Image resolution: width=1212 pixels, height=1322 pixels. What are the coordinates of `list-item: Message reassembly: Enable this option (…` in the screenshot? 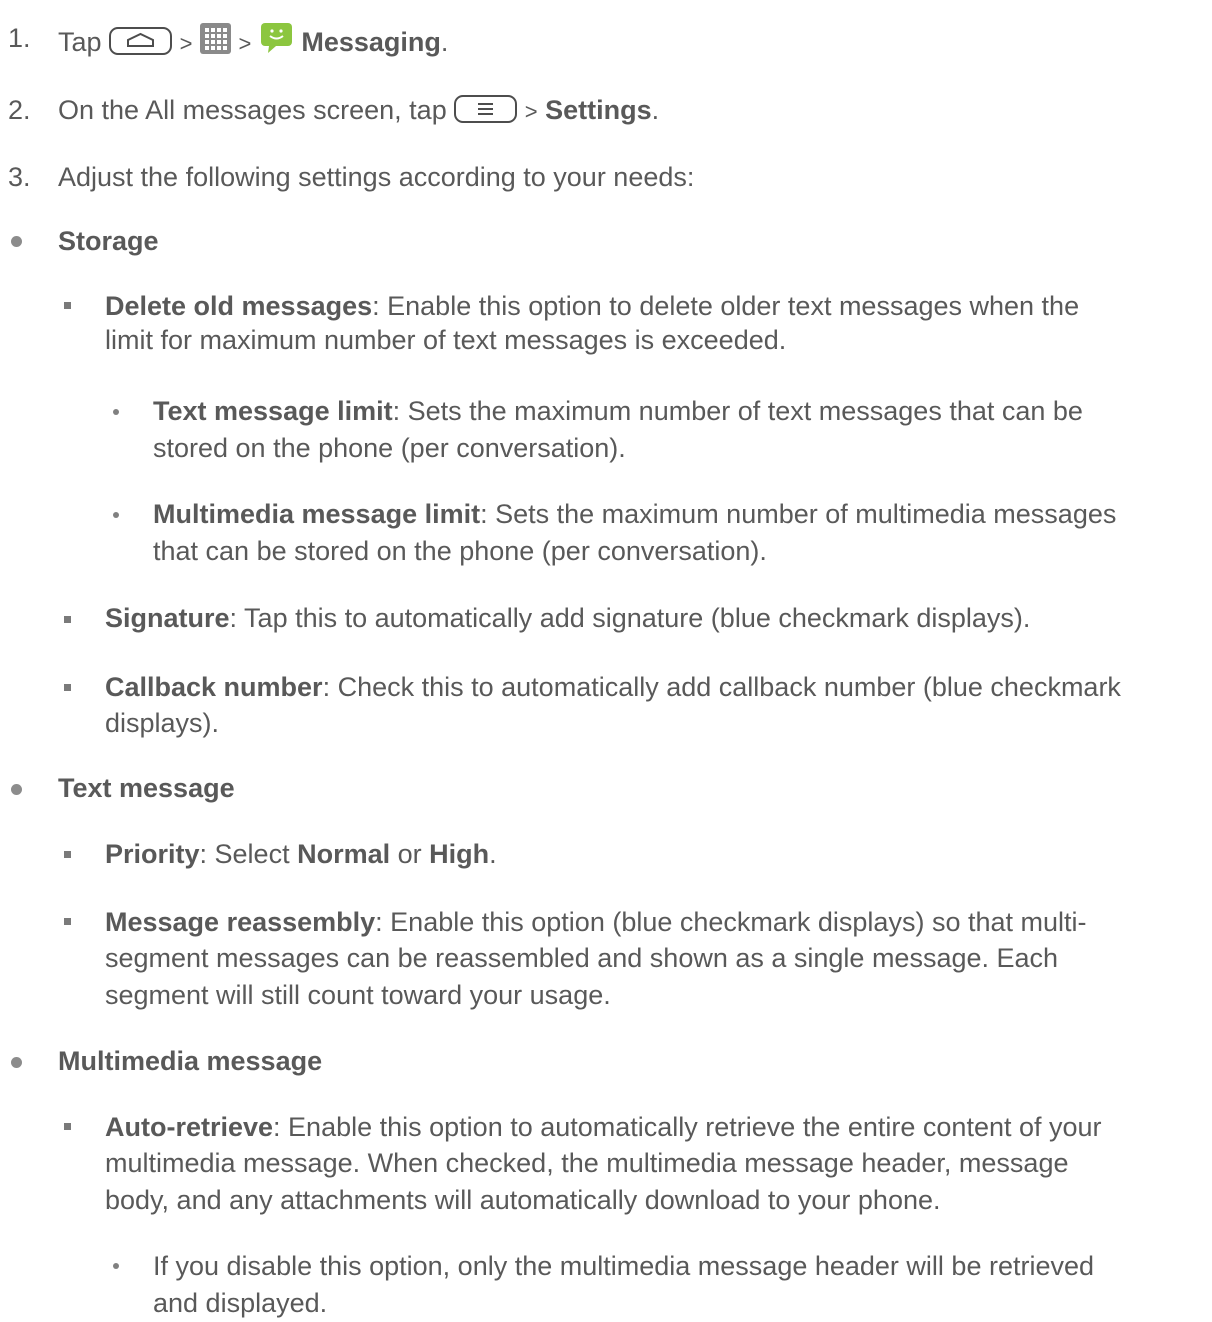 It's located at (596, 922).